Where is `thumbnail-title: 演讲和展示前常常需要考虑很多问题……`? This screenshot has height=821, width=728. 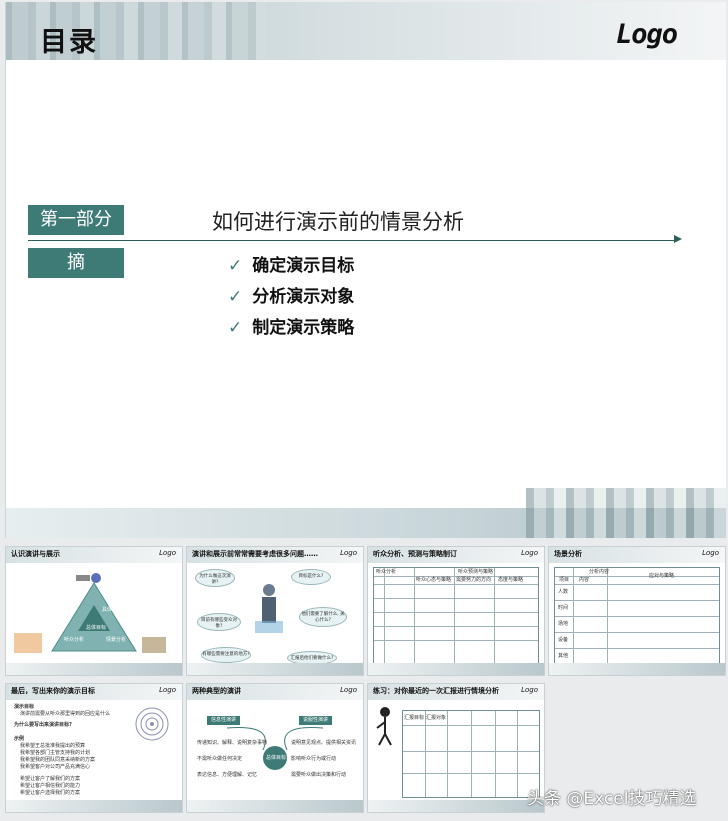
thumbnail-title: 演讲和展示前常常需要考虑很多问题…… is located at coordinates (255, 554).